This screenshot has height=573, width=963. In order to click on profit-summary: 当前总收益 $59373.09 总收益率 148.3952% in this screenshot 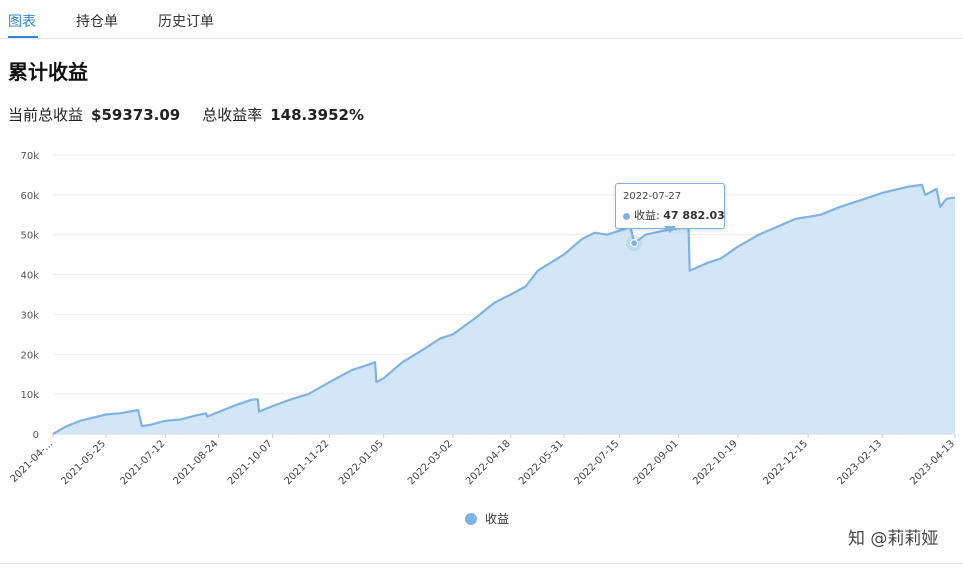, I will do `click(197, 114)`.